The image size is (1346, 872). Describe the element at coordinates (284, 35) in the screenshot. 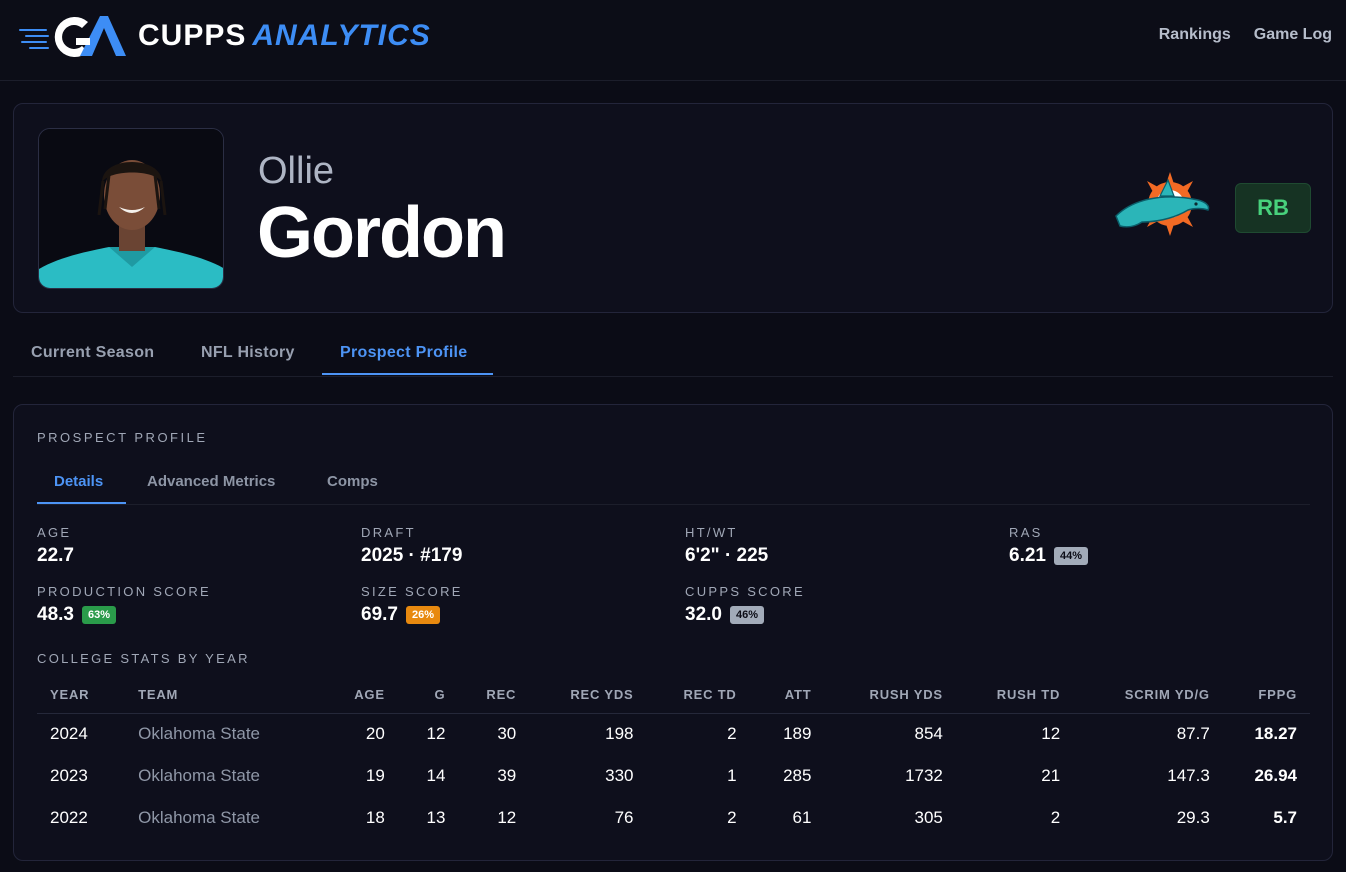

I see `brand-name: CUPPS ANALYTICS` at that location.